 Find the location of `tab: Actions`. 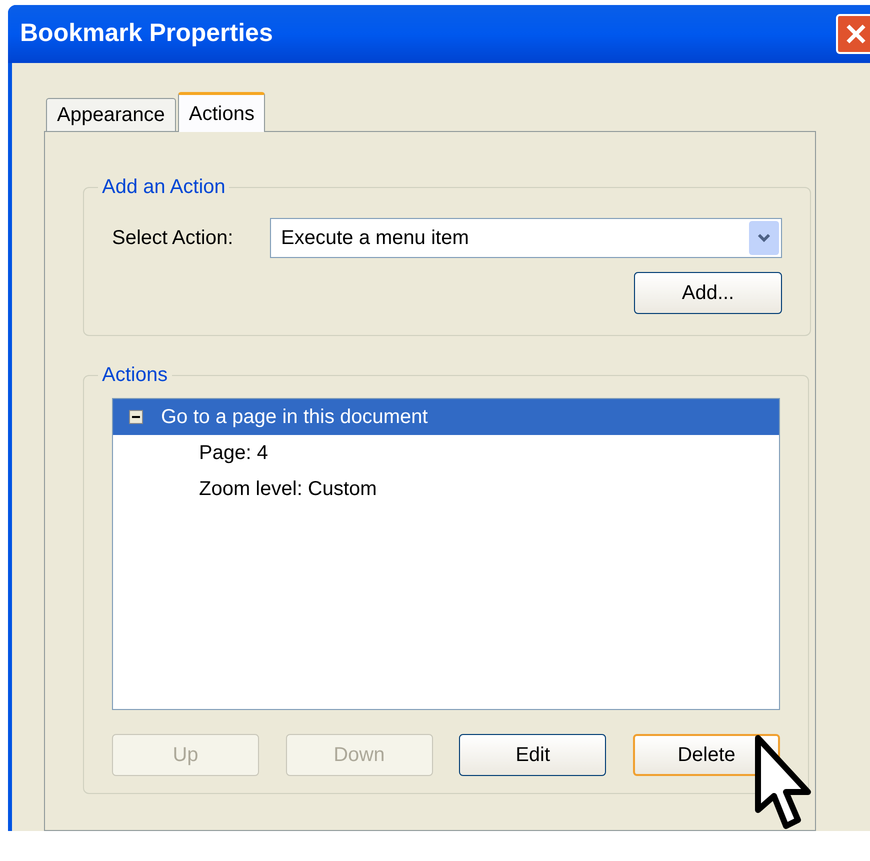

tab: Actions is located at coordinates (222, 112).